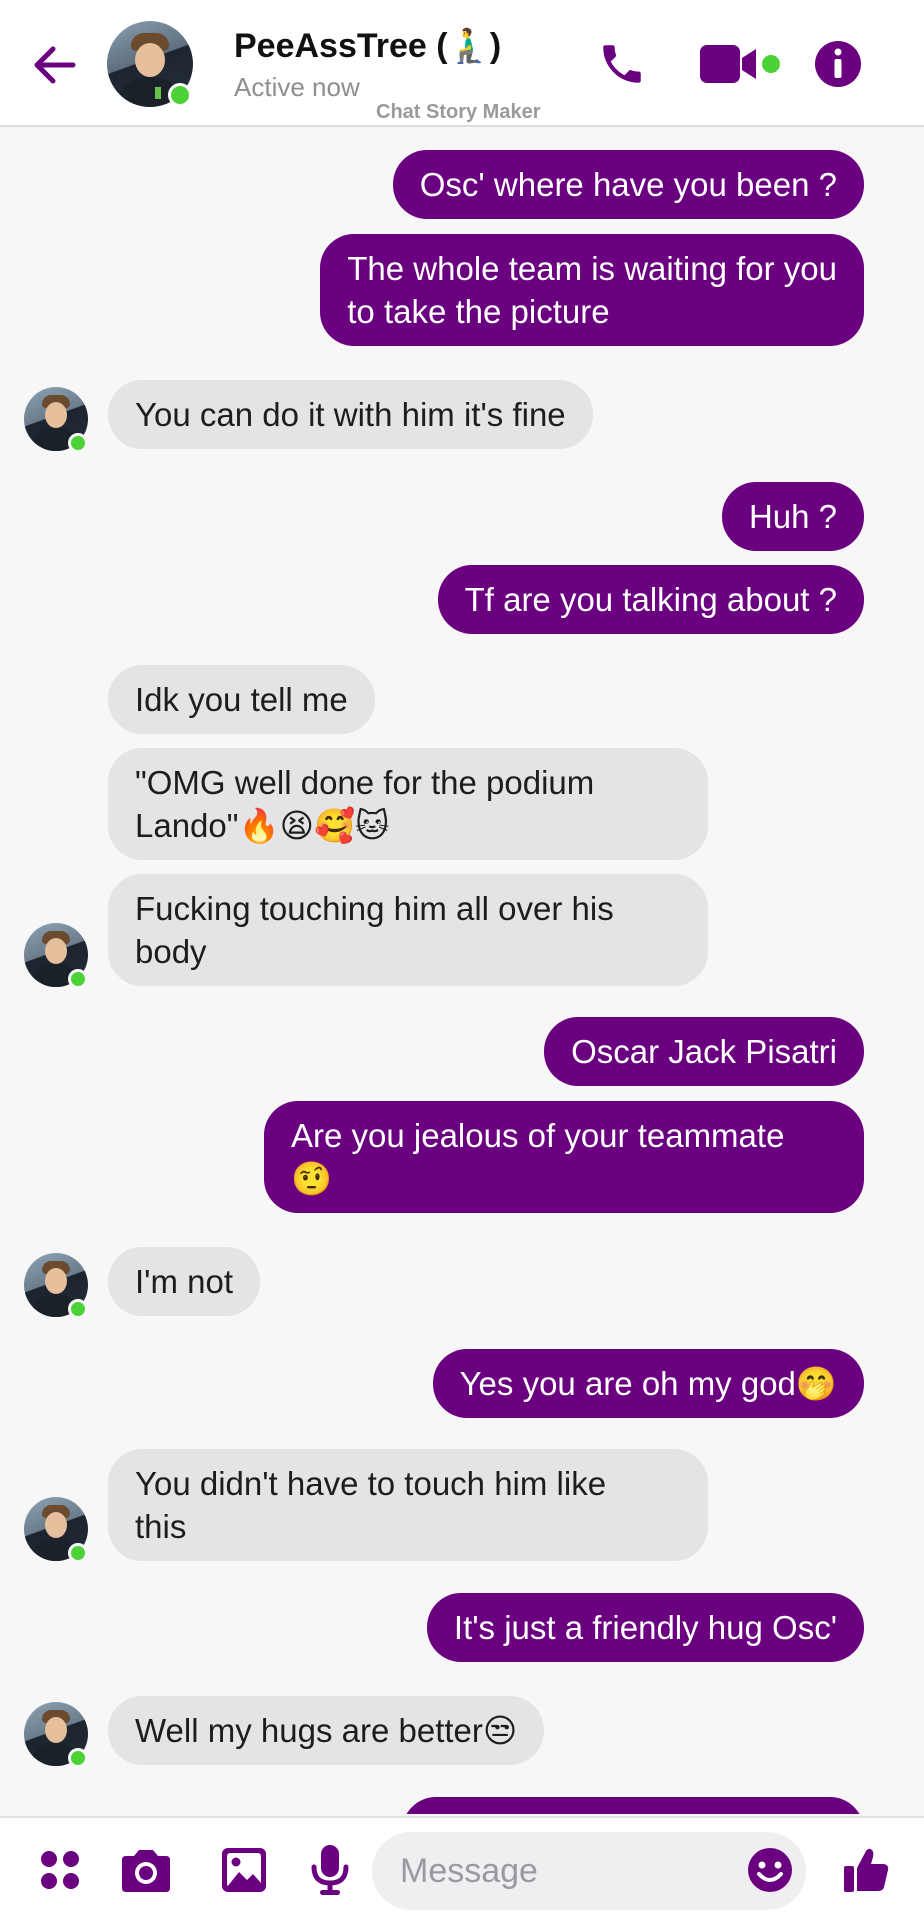 This screenshot has height=1920, width=924. I want to click on message-outgoing: Are you jealous of your teammate 🤨, so click(564, 1157).